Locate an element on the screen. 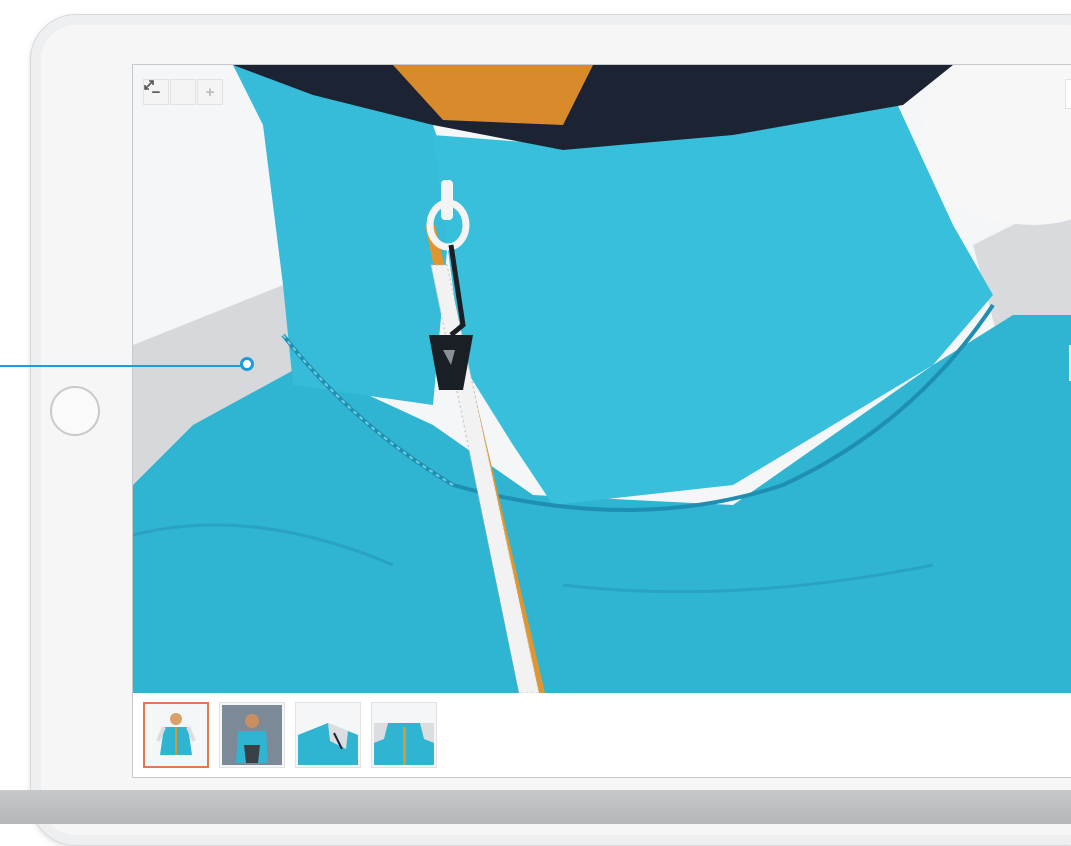 The height and width of the screenshot is (846, 1071). annotation-pointer-line is located at coordinates (122, 366).